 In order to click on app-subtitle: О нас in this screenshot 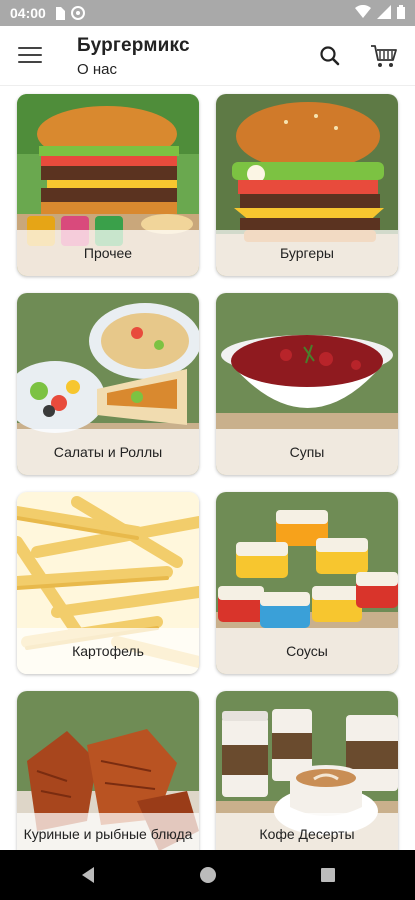, I will do `click(133, 69)`.